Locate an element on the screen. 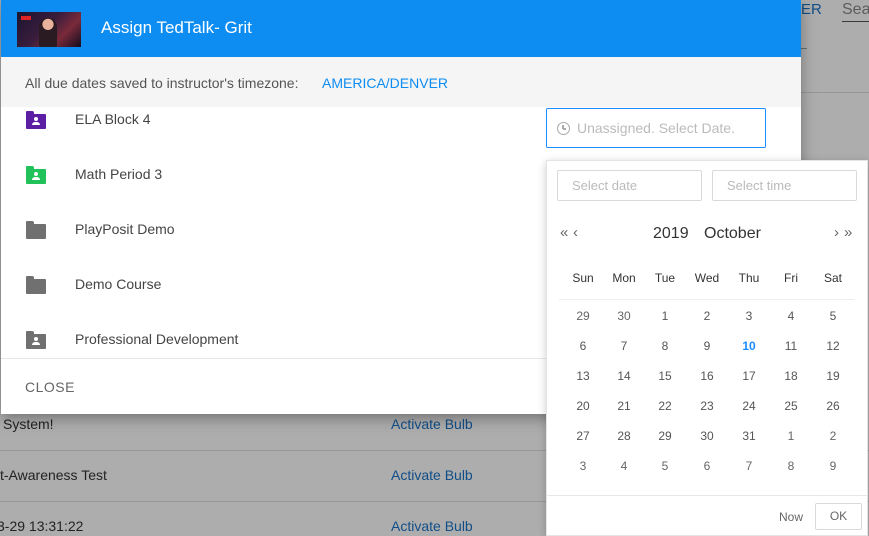 The height and width of the screenshot is (536, 869). calendar-day: 21 is located at coordinates (624, 406).